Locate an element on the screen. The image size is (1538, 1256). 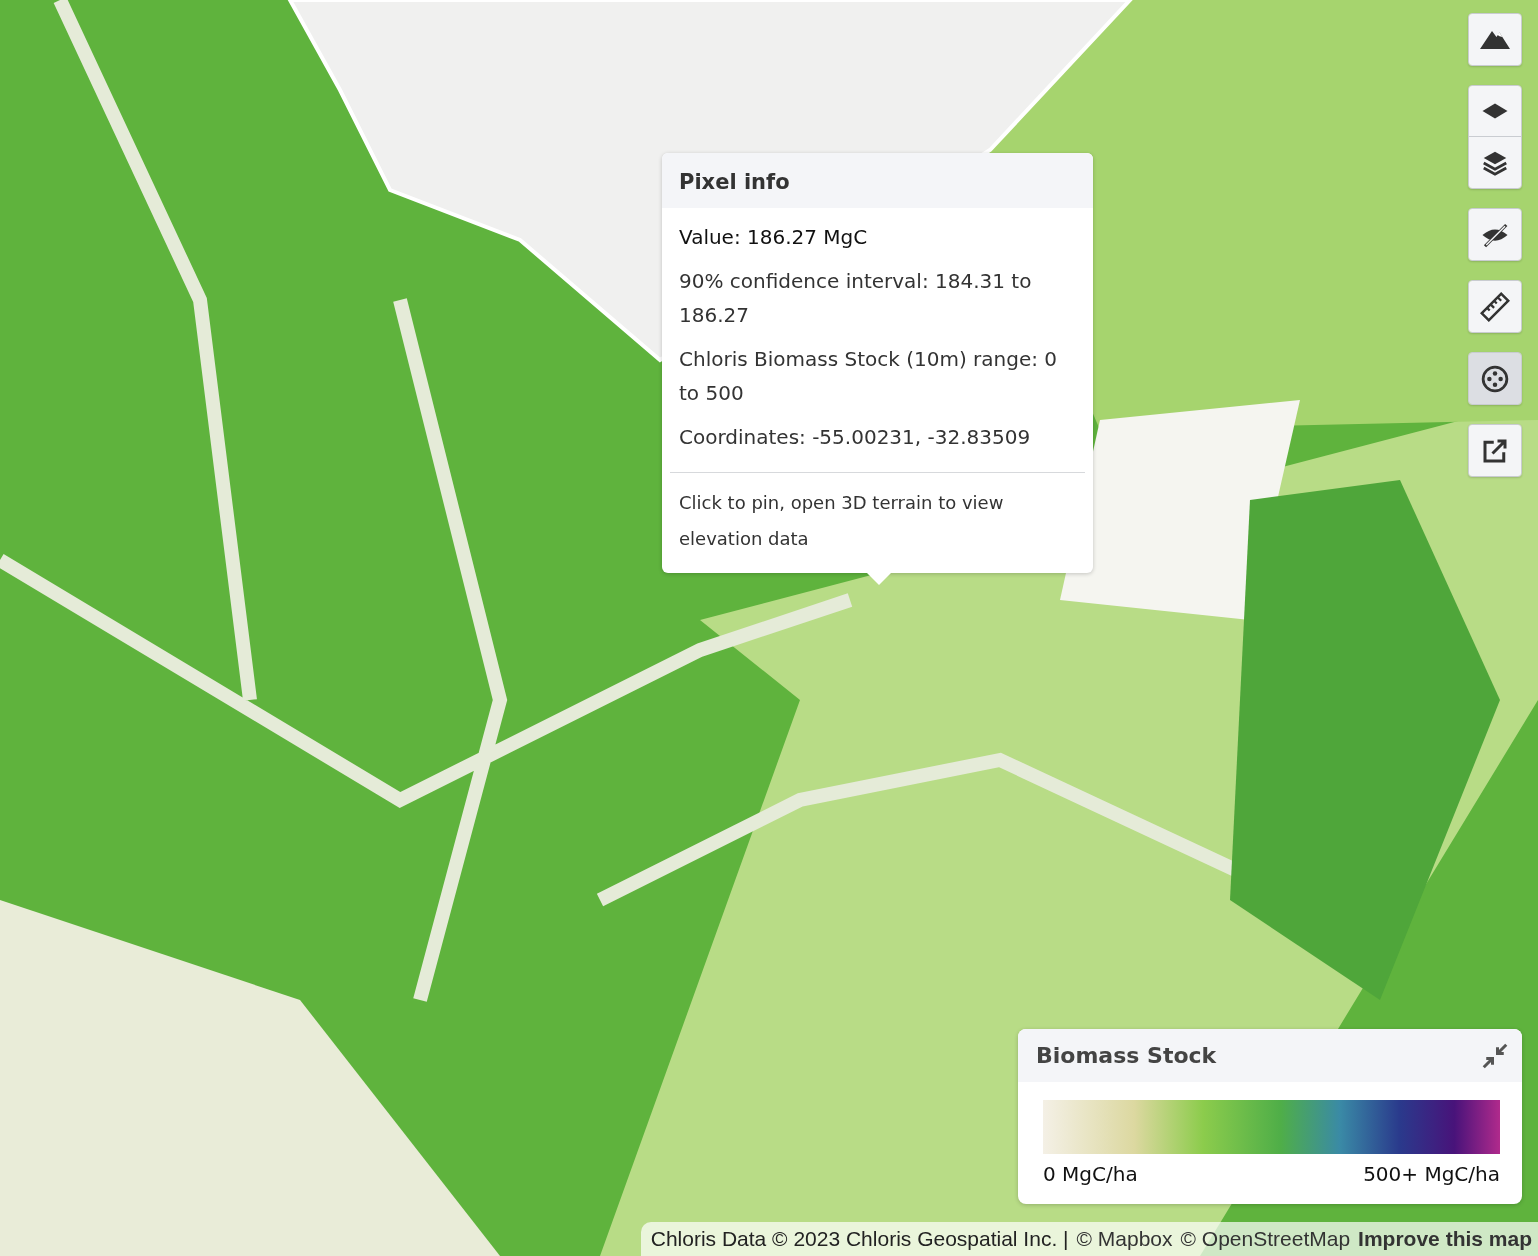
info-line: Value: 186.27 MgC is located at coordinates (774, 237).